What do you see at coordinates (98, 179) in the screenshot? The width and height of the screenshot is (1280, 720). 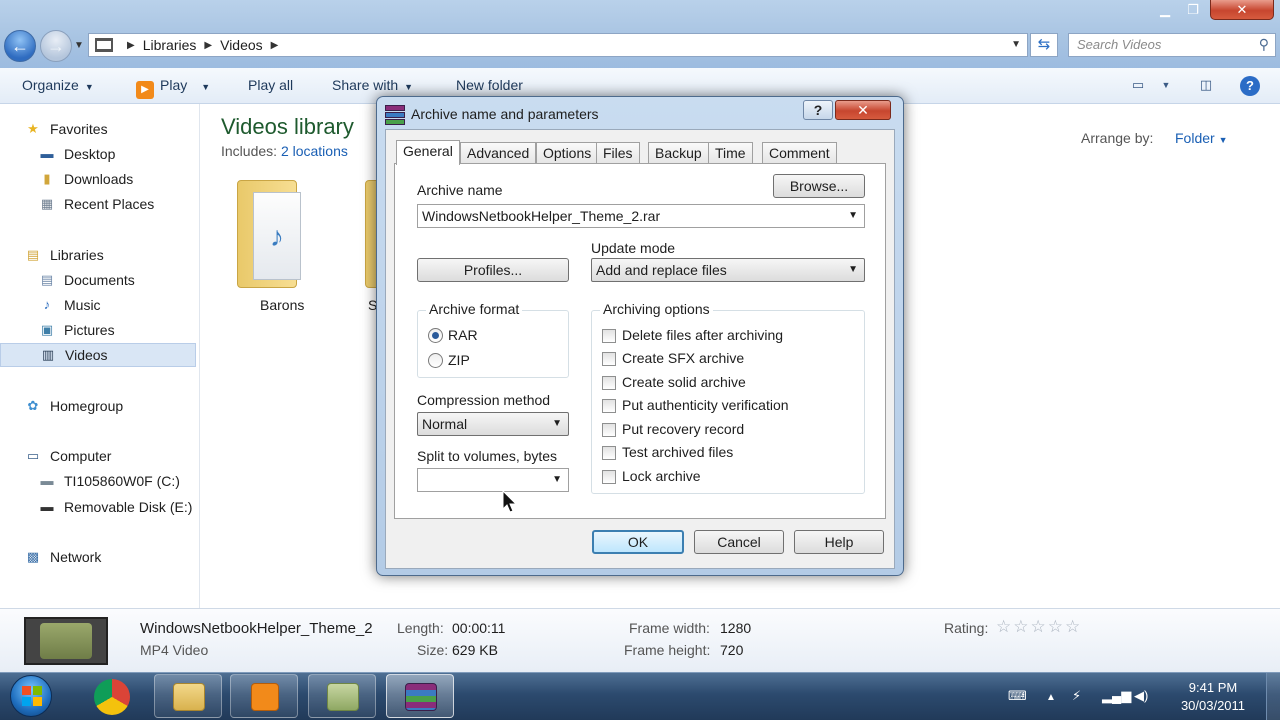 I see `nav-downloads: ▮ Downloads` at bounding box center [98, 179].